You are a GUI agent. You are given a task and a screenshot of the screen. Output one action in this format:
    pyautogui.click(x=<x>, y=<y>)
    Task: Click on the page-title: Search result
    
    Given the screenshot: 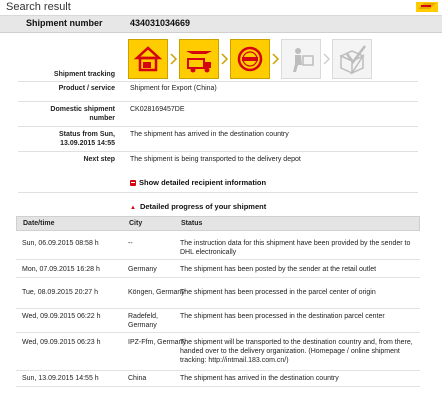 What is the action you would take?
    pyautogui.click(x=38, y=7)
    